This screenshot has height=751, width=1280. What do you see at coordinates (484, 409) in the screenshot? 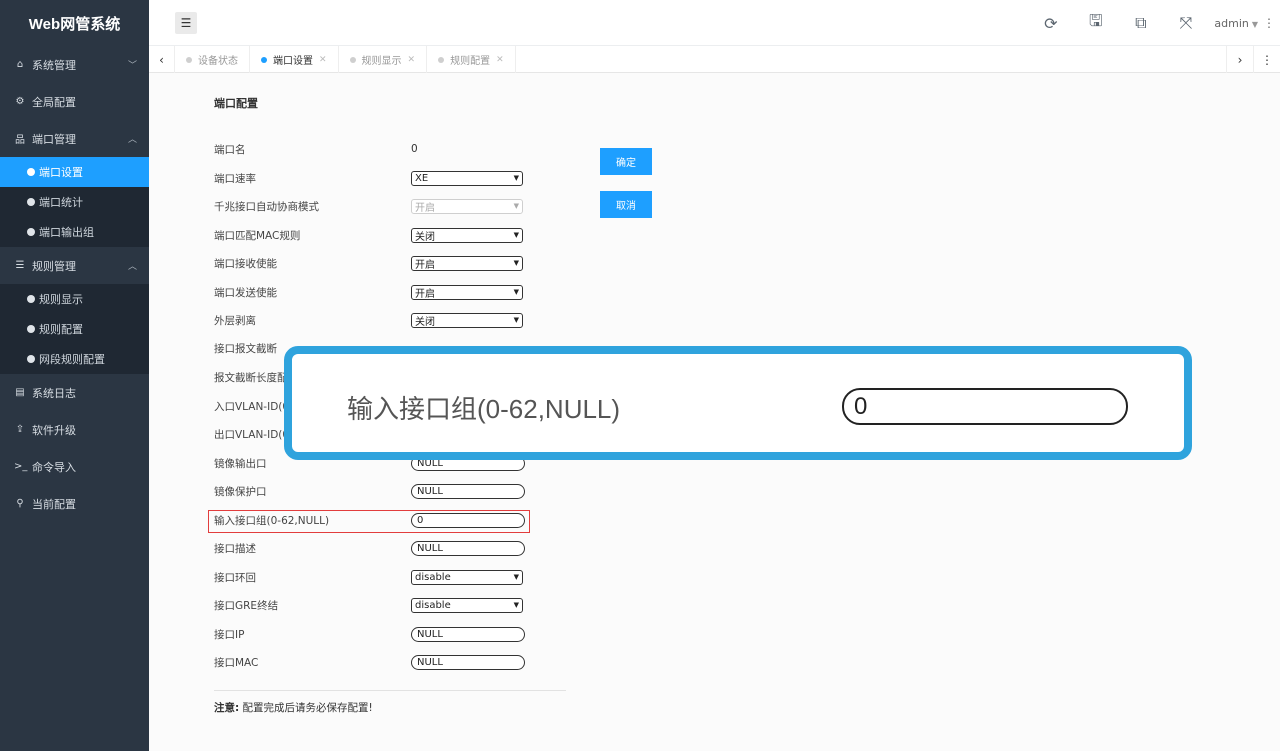
I see `callout-label: 输入接口组(0-62,NULL)` at bounding box center [484, 409].